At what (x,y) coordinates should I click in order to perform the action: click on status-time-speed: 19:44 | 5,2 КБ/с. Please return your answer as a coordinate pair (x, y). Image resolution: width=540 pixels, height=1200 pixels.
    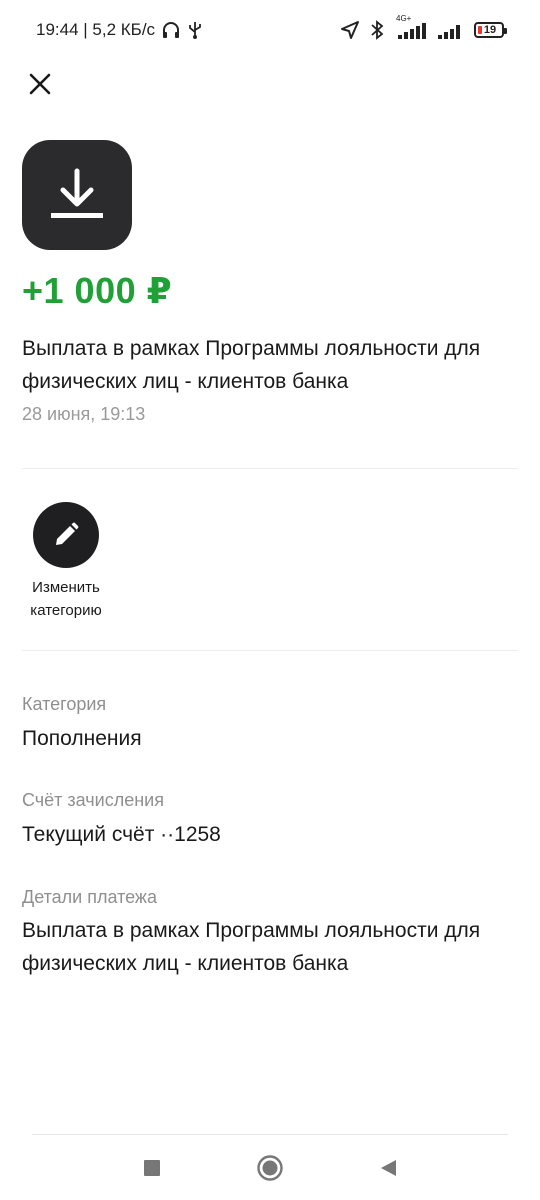
    Looking at the image, I should click on (96, 29).